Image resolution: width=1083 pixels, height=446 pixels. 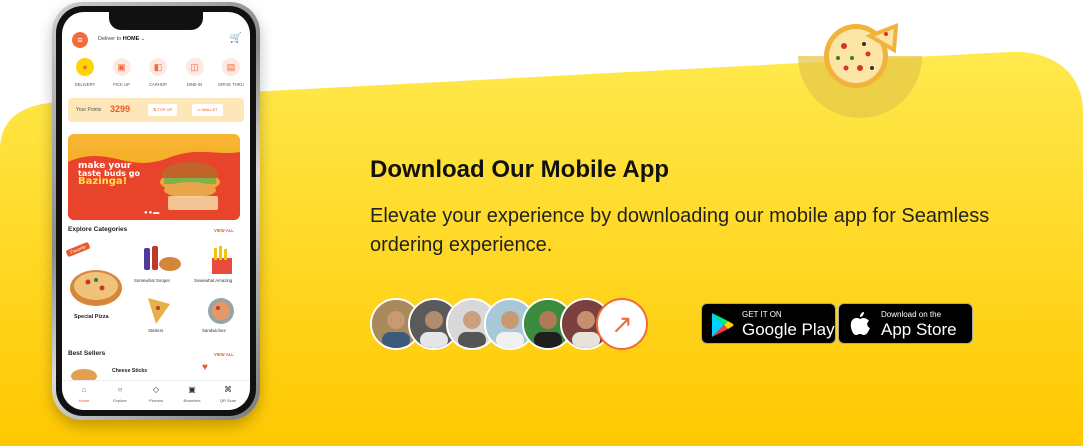 What do you see at coordinates (192, 395) in the screenshot?
I see `nav-branches: ▣ Branches` at bounding box center [192, 395].